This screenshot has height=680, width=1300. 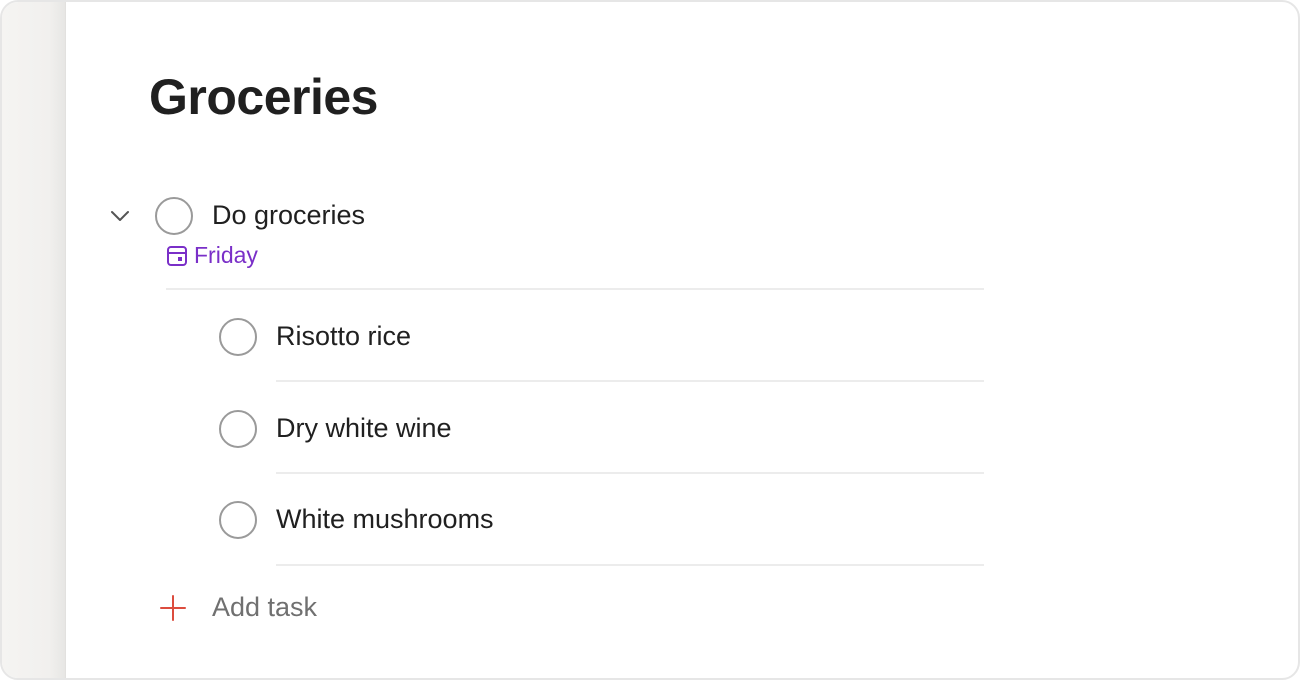 I want to click on sidebar-edge, so click(x=34, y=340).